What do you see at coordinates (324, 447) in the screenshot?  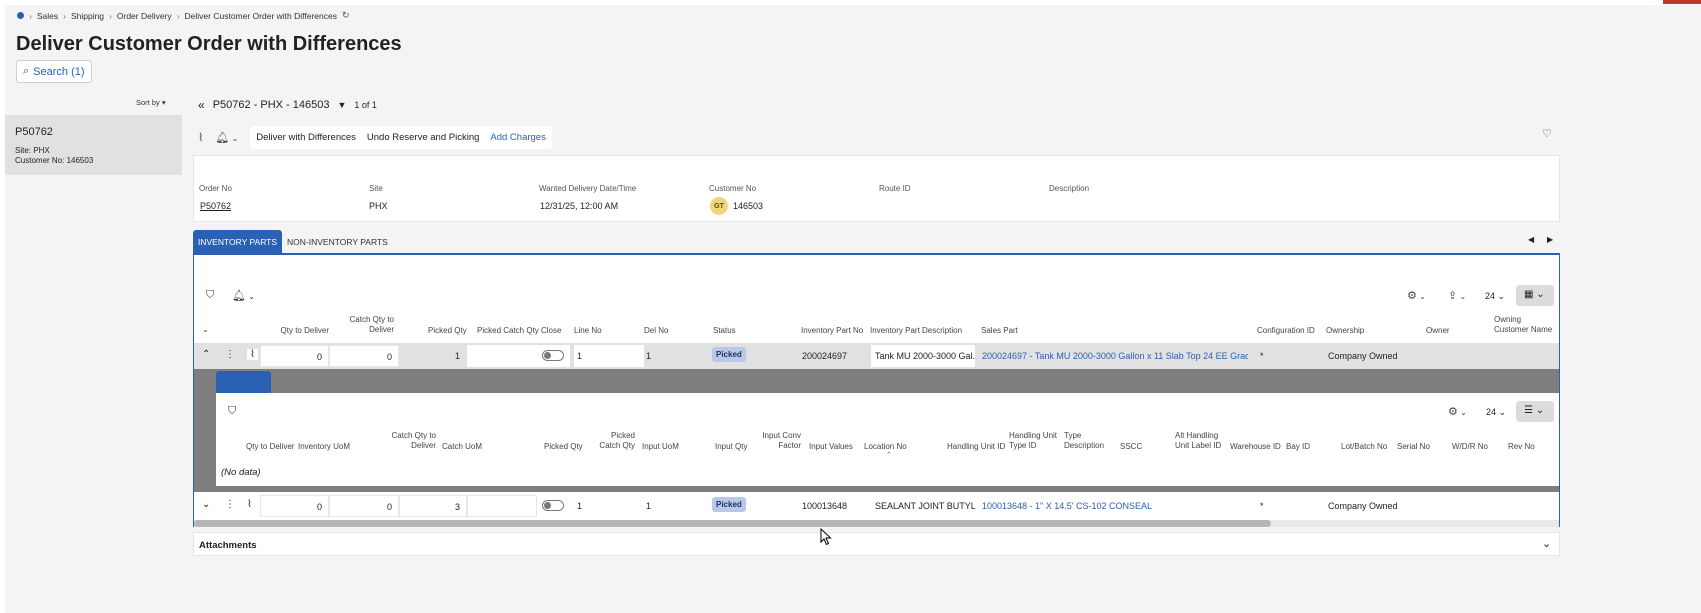 I see `subcol-inventory-uom: Inventory UoM` at bounding box center [324, 447].